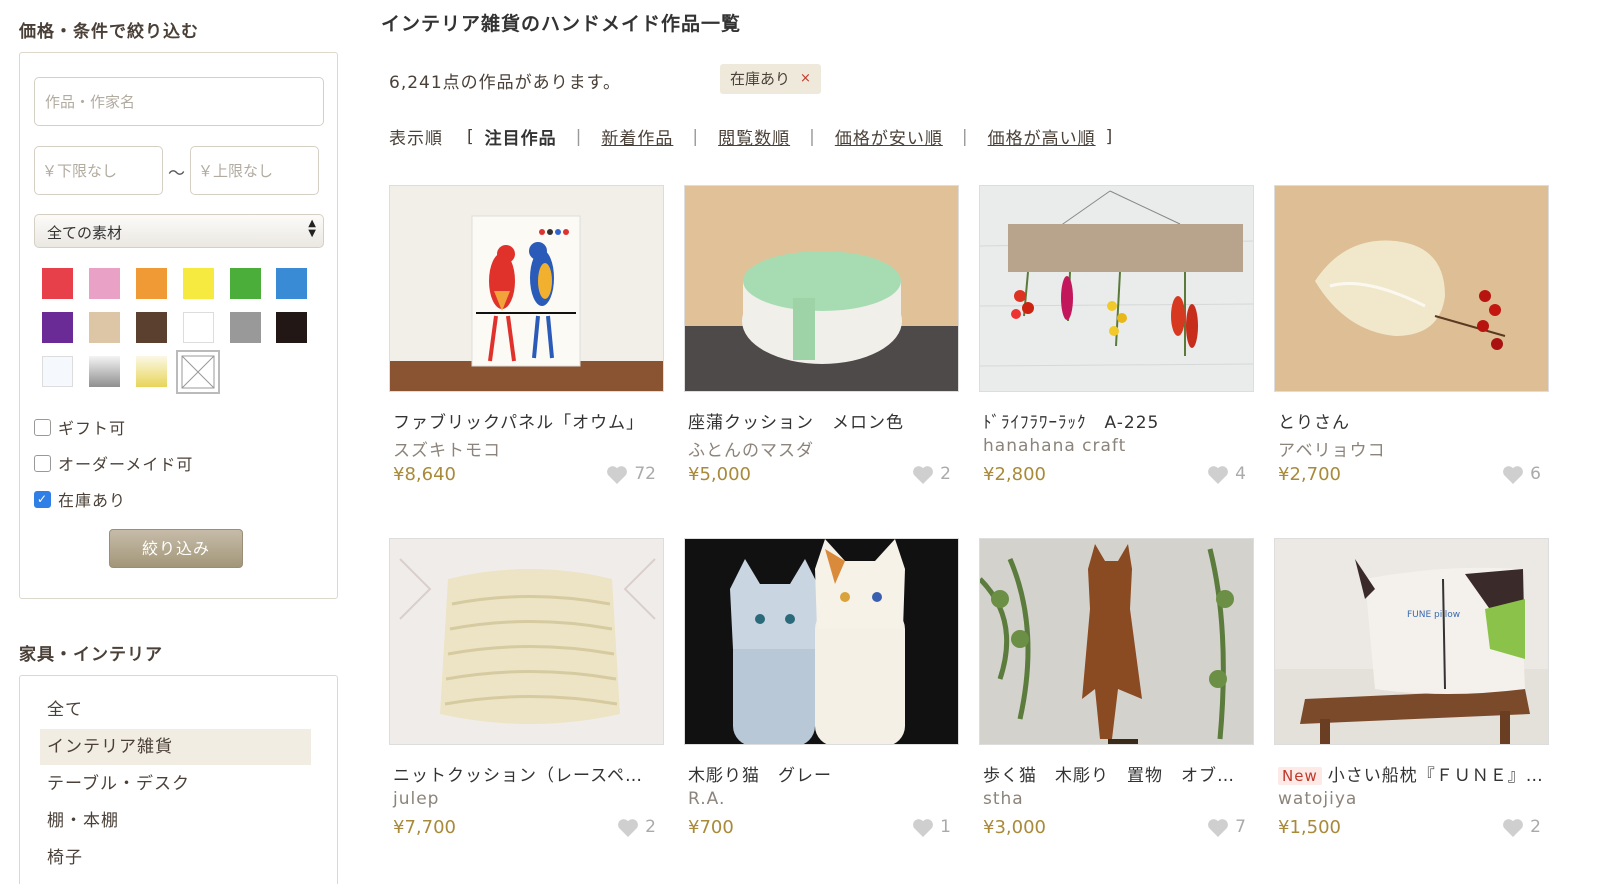 The image size is (1600, 884). I want to click on product-title: ファブリックパネル「オウム」, so click(526, 420).